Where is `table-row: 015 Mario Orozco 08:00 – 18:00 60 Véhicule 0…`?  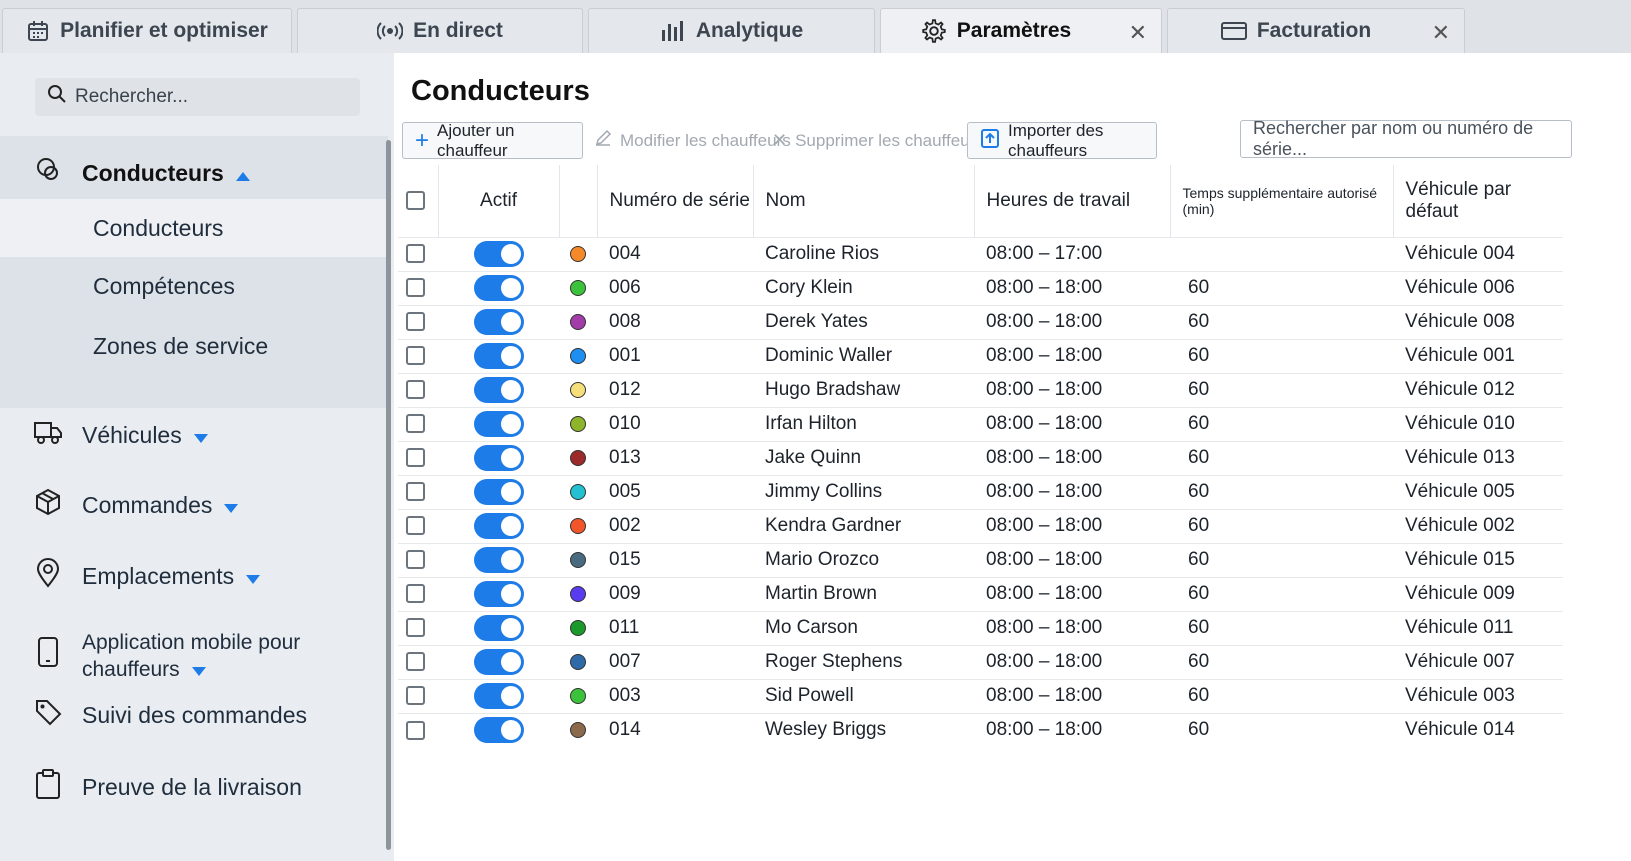
table-row: 015 Mario Orozco 08:00 – 18:00 60 Véhicule 0… is located at coordinates (980, 559).